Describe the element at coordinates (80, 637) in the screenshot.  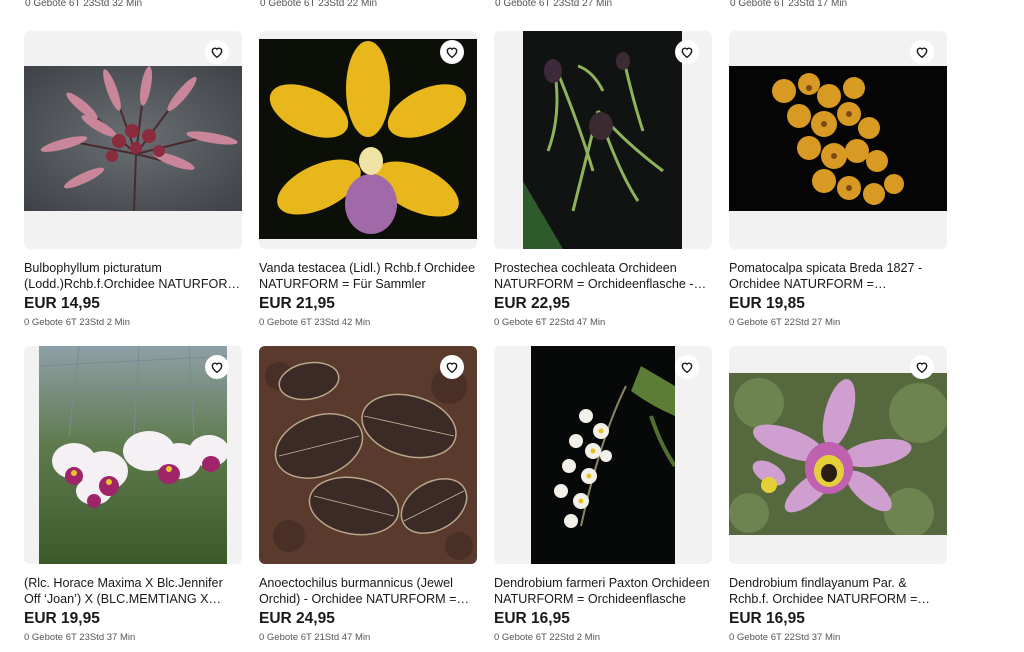
I see `listing-meta: 0 Gebote 6T 23Std 37 Min` at that location.